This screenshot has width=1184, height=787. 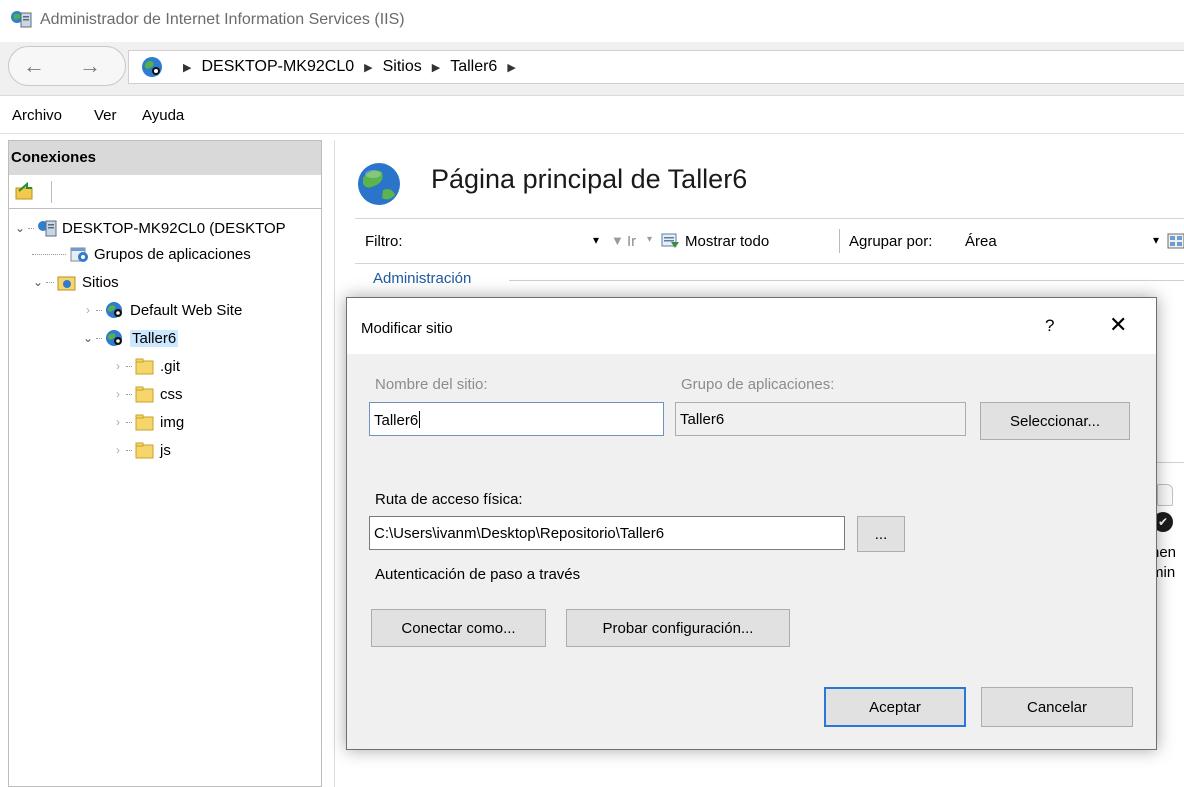 What do you see at coordinates (473, 67) in the screenshot?
I see `breadcrumb-taller6: Taller6` at bounding box center [473, 67].